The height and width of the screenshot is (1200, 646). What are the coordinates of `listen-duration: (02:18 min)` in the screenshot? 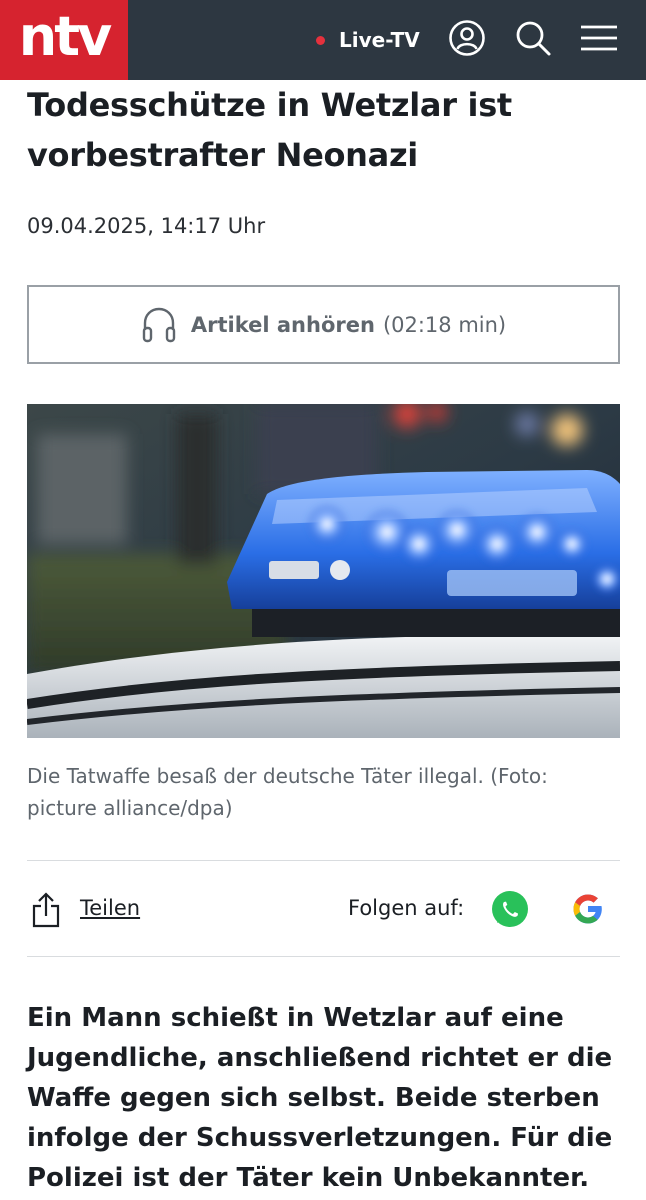 It's located at (444, 324).